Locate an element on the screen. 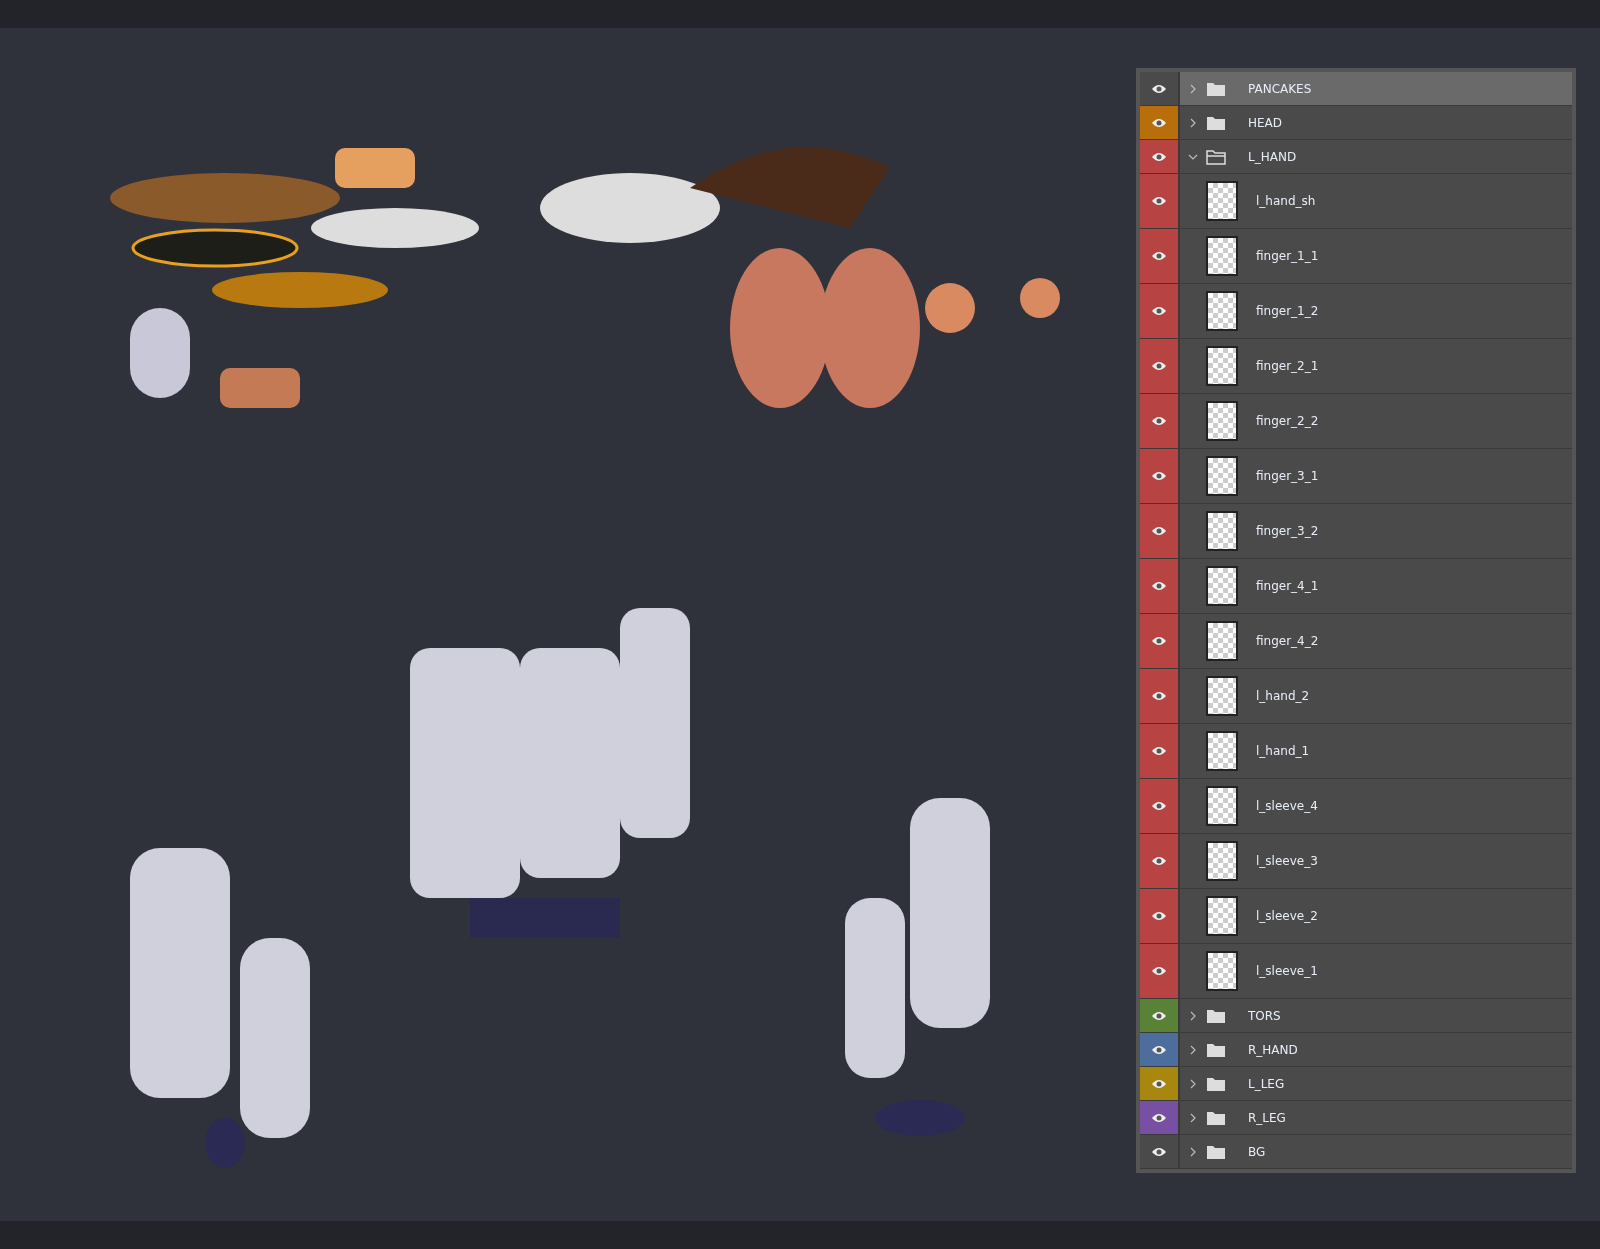 Image resolution: width=1600 pixels, height=1249 pixels. layer-row: l_hand_sh is located at coordinates (1356, 201).